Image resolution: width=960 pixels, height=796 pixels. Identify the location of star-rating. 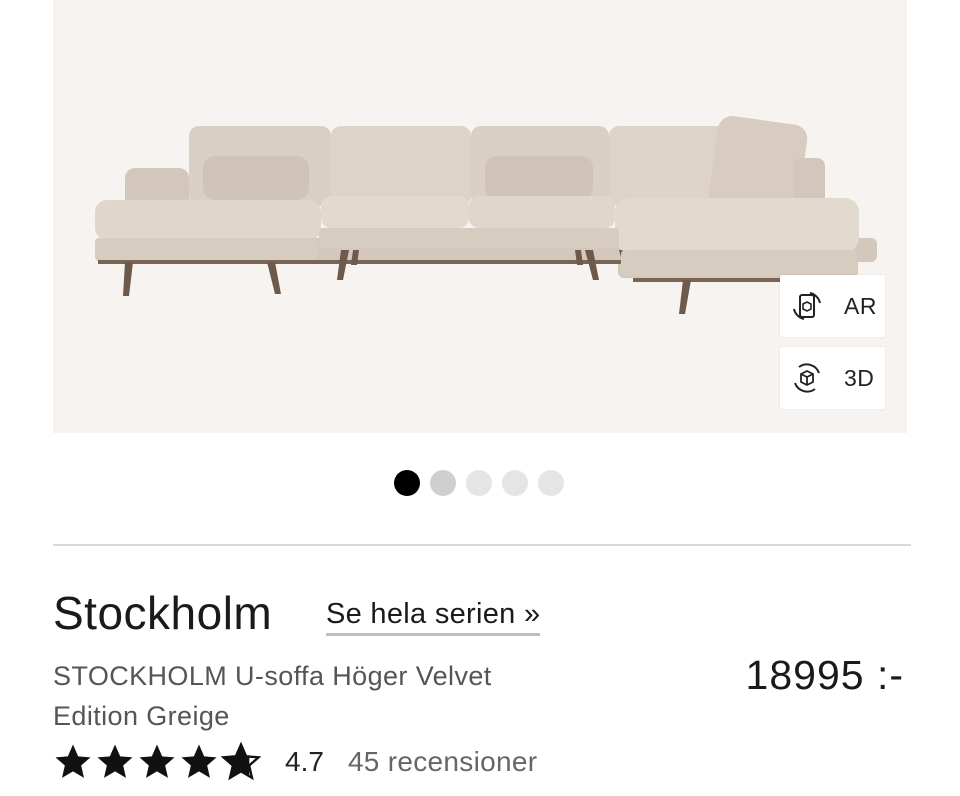
(157, 762).